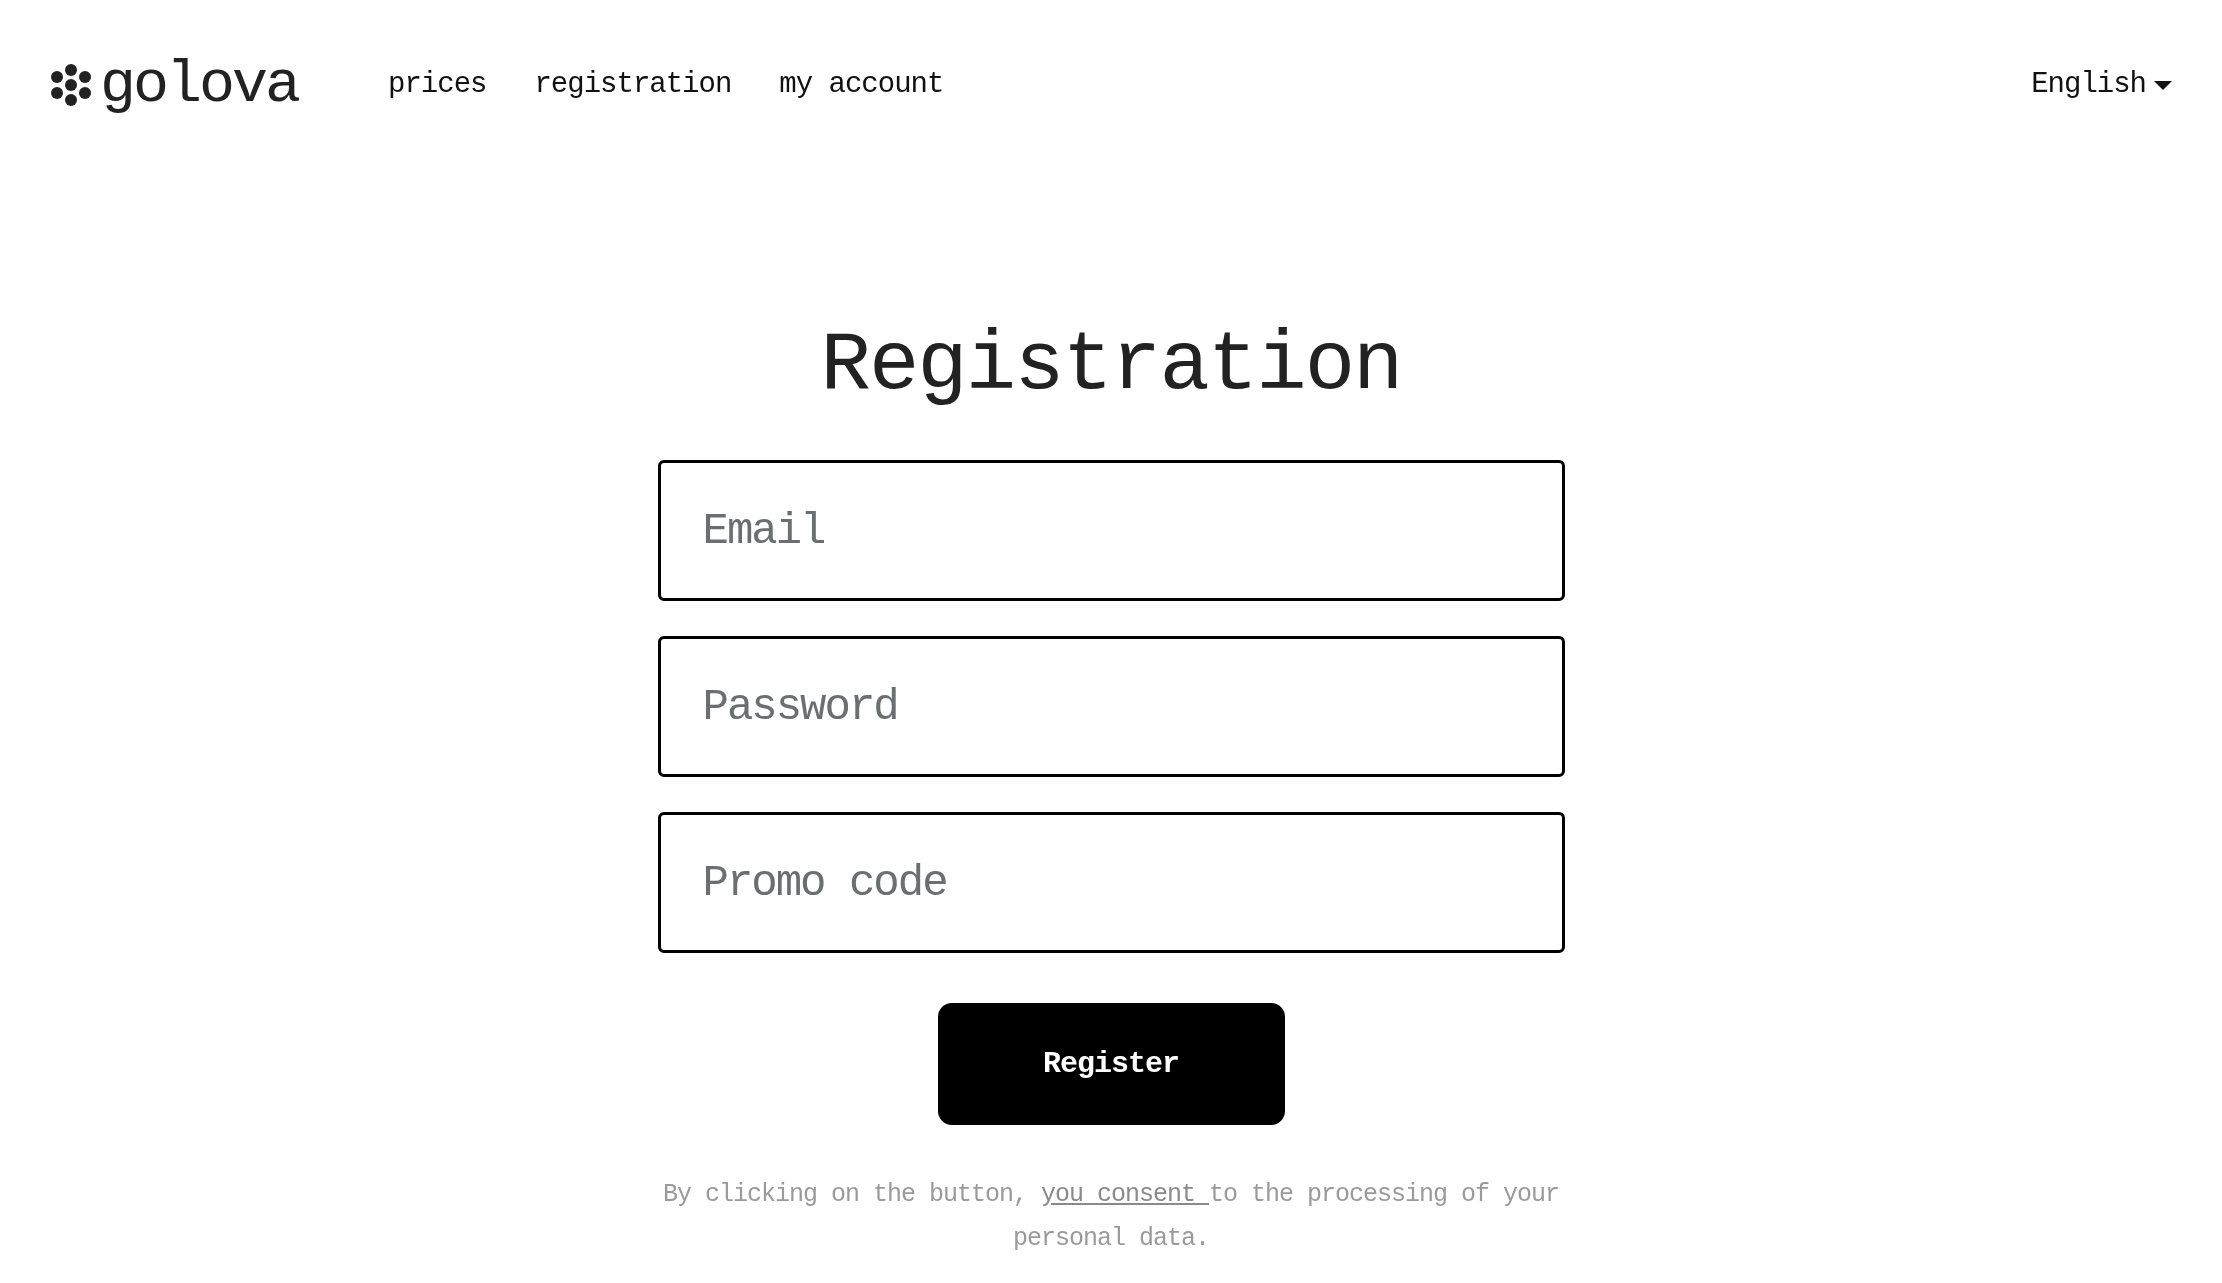 The height and width of the screenshot is (1283, 2222). Describe the element at coordinates (1111, 1064) in the screenshot. I see `register-button: Register` at that location.